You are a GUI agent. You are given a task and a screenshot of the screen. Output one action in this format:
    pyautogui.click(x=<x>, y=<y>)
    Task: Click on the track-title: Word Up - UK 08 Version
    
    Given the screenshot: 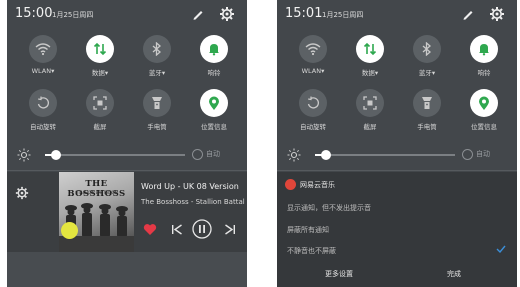 What is the action you would take?
    pyautogui.click(x=190, y=186)
    